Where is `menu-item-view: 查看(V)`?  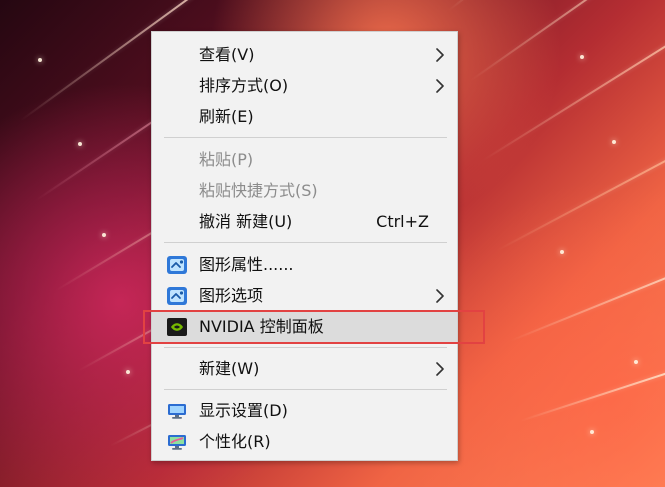 menu-item-view: 查看(V) is located at coordinates (304, 54).